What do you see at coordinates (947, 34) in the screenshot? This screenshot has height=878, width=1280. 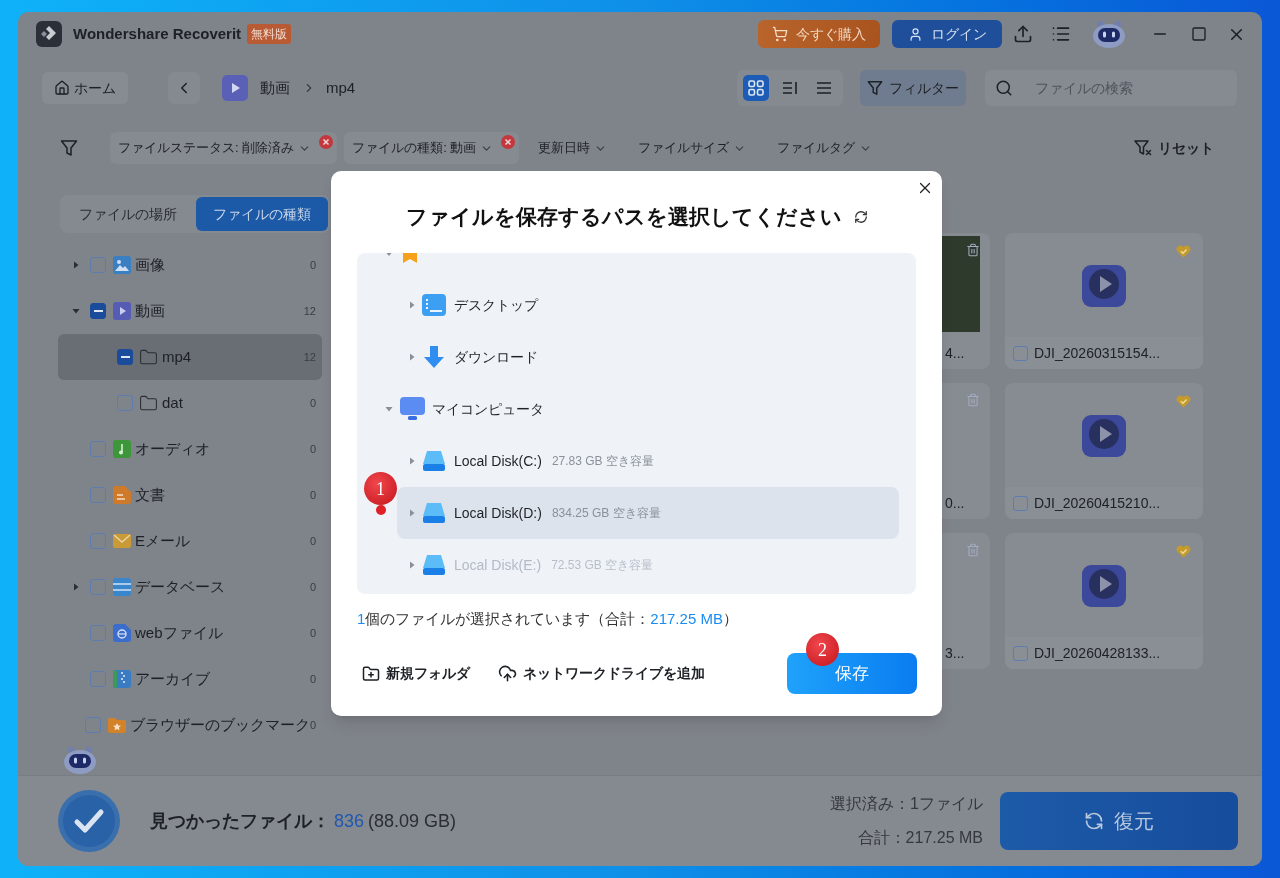 I see `login-button: ログイン` at bounding box center [947, 34].